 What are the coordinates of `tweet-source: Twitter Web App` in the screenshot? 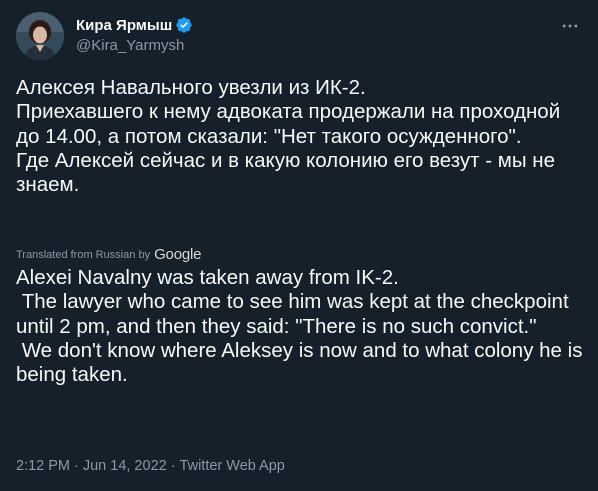 It's located at (232, 466).